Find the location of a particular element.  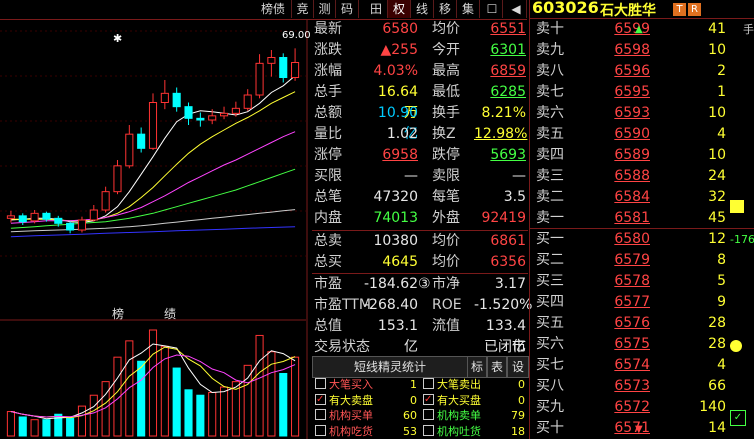

sell-level-row: 卖三 6588 24 is located at coordinates (642, 176).